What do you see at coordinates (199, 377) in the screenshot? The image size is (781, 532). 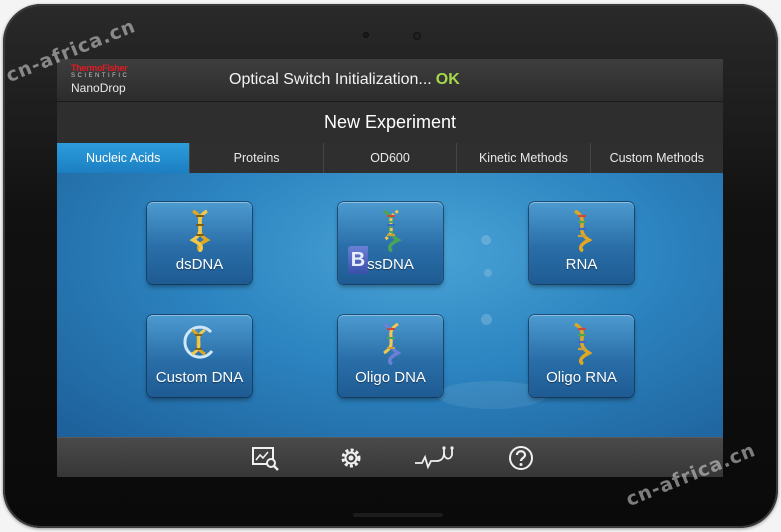 I see `tile-label: Custom DNA` at bounding box center [199, 377].